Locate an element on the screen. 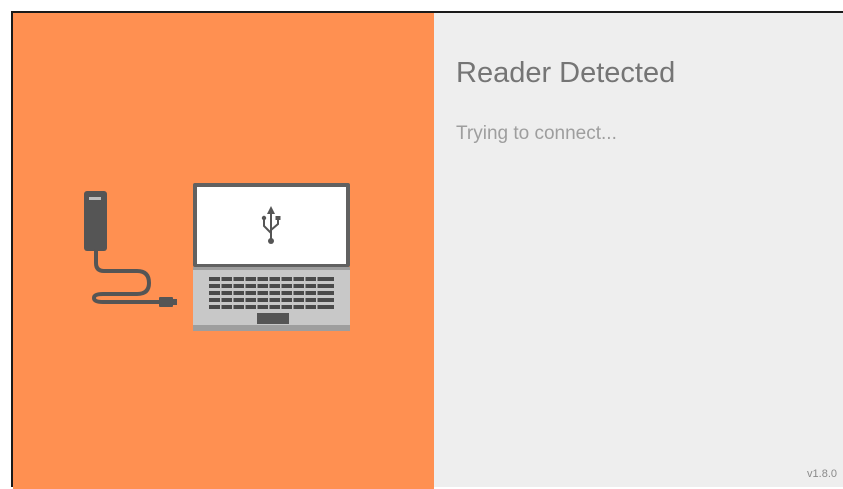  page-title: Reader Detected is located at coordinates (566, 73).